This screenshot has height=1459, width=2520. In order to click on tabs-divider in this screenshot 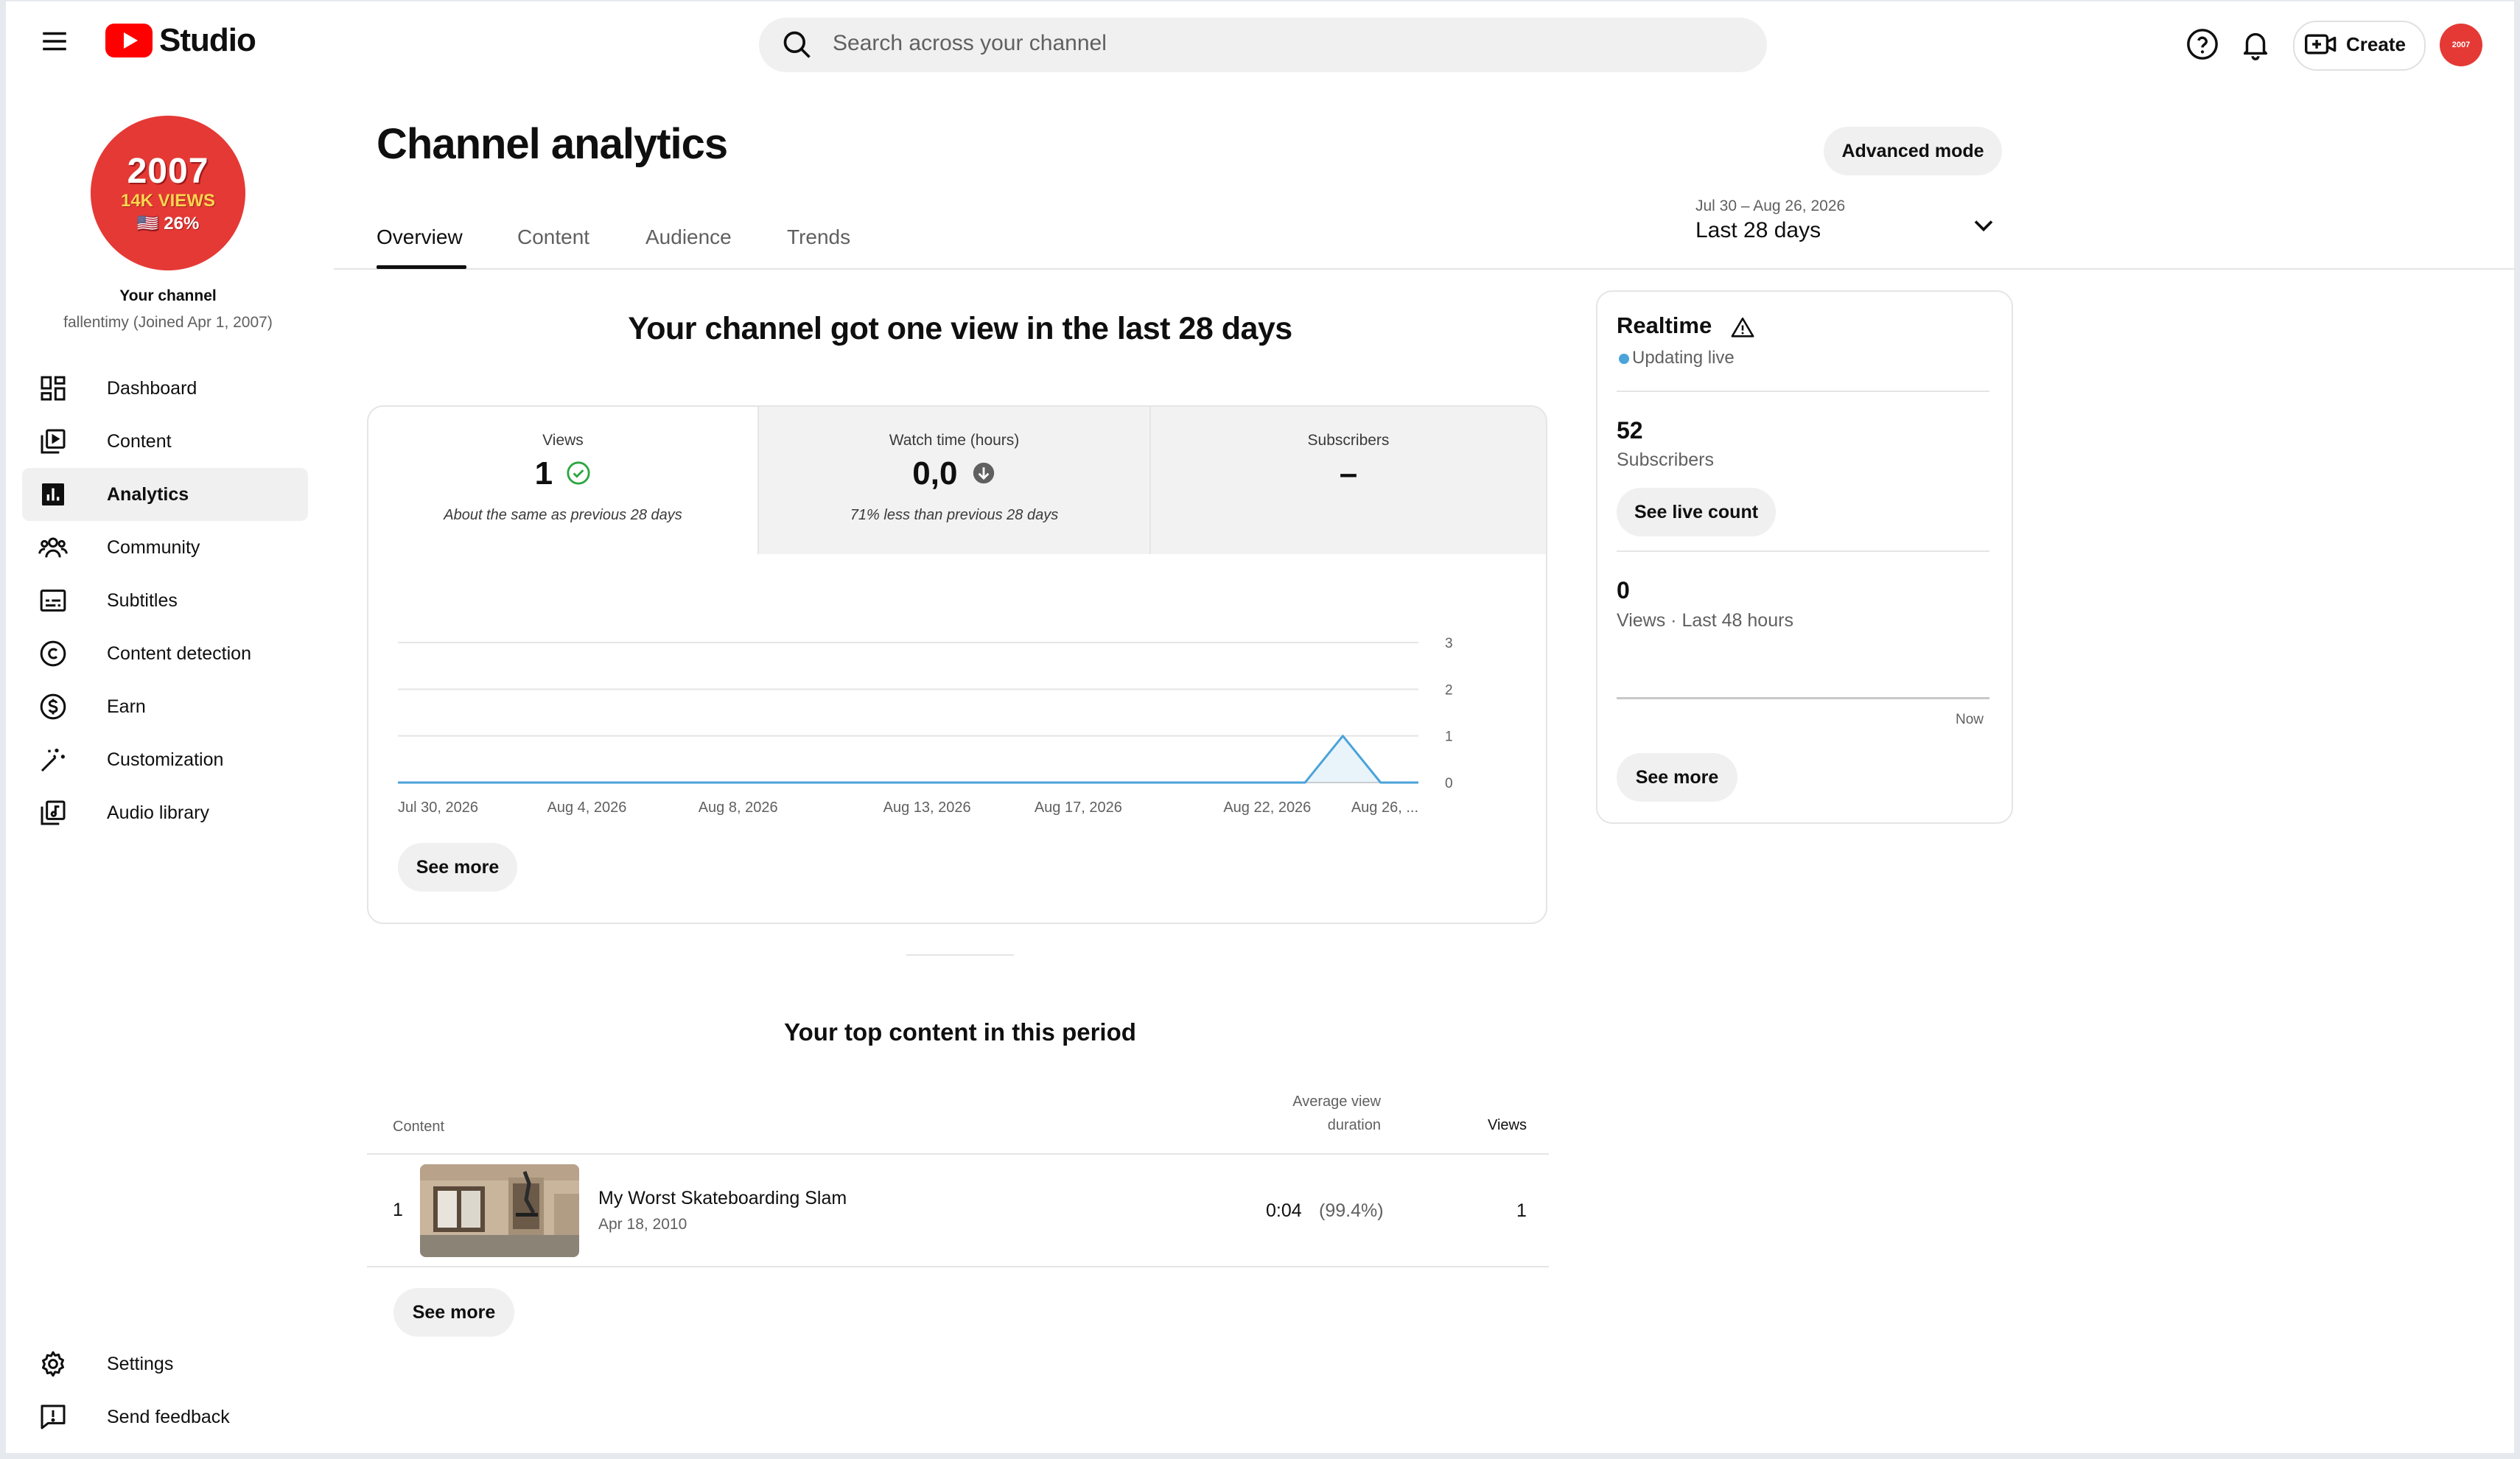, I will do `click(1424, 269)`.